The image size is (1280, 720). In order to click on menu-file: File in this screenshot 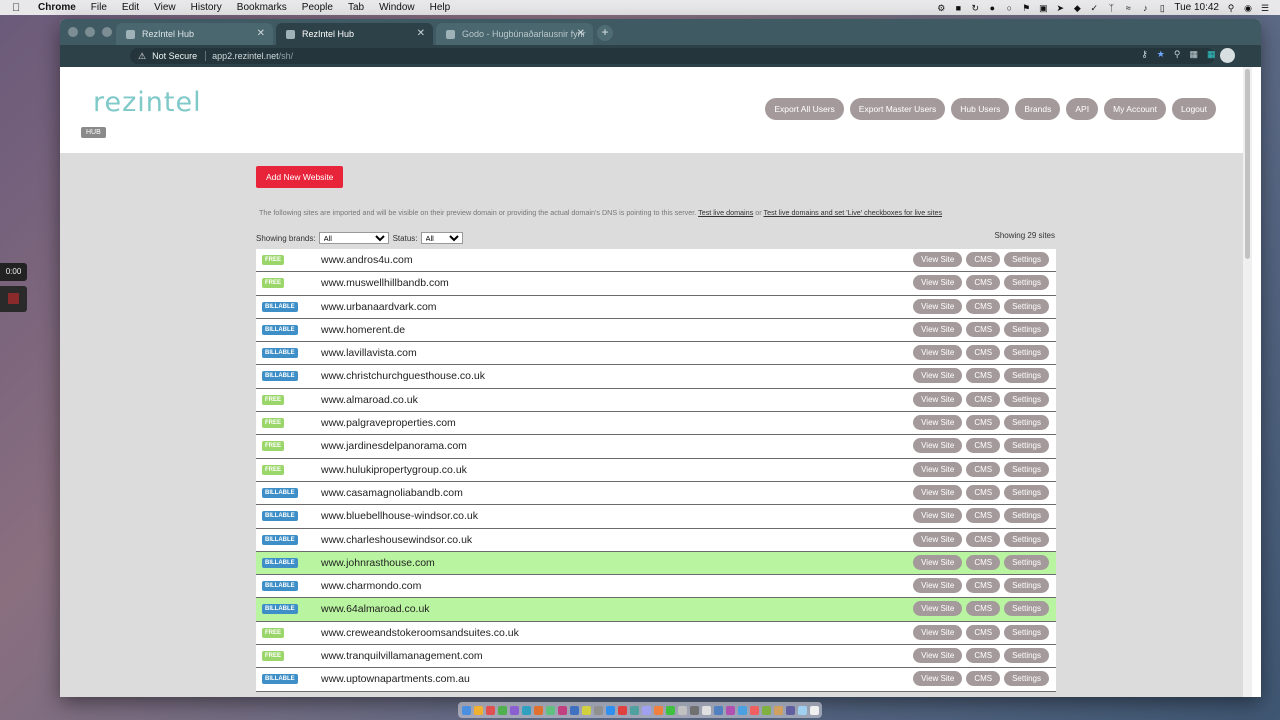, I will do `click(99, 7)`.